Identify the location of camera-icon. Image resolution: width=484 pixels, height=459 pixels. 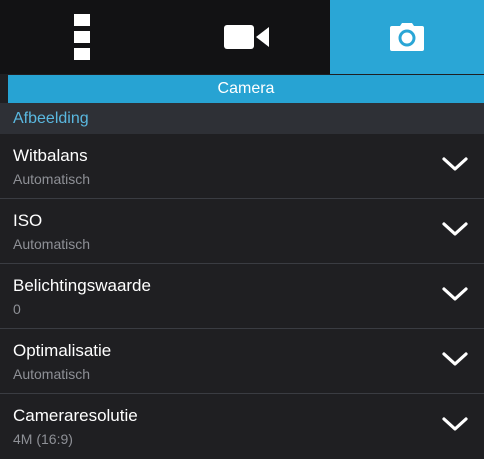
(407, 37).